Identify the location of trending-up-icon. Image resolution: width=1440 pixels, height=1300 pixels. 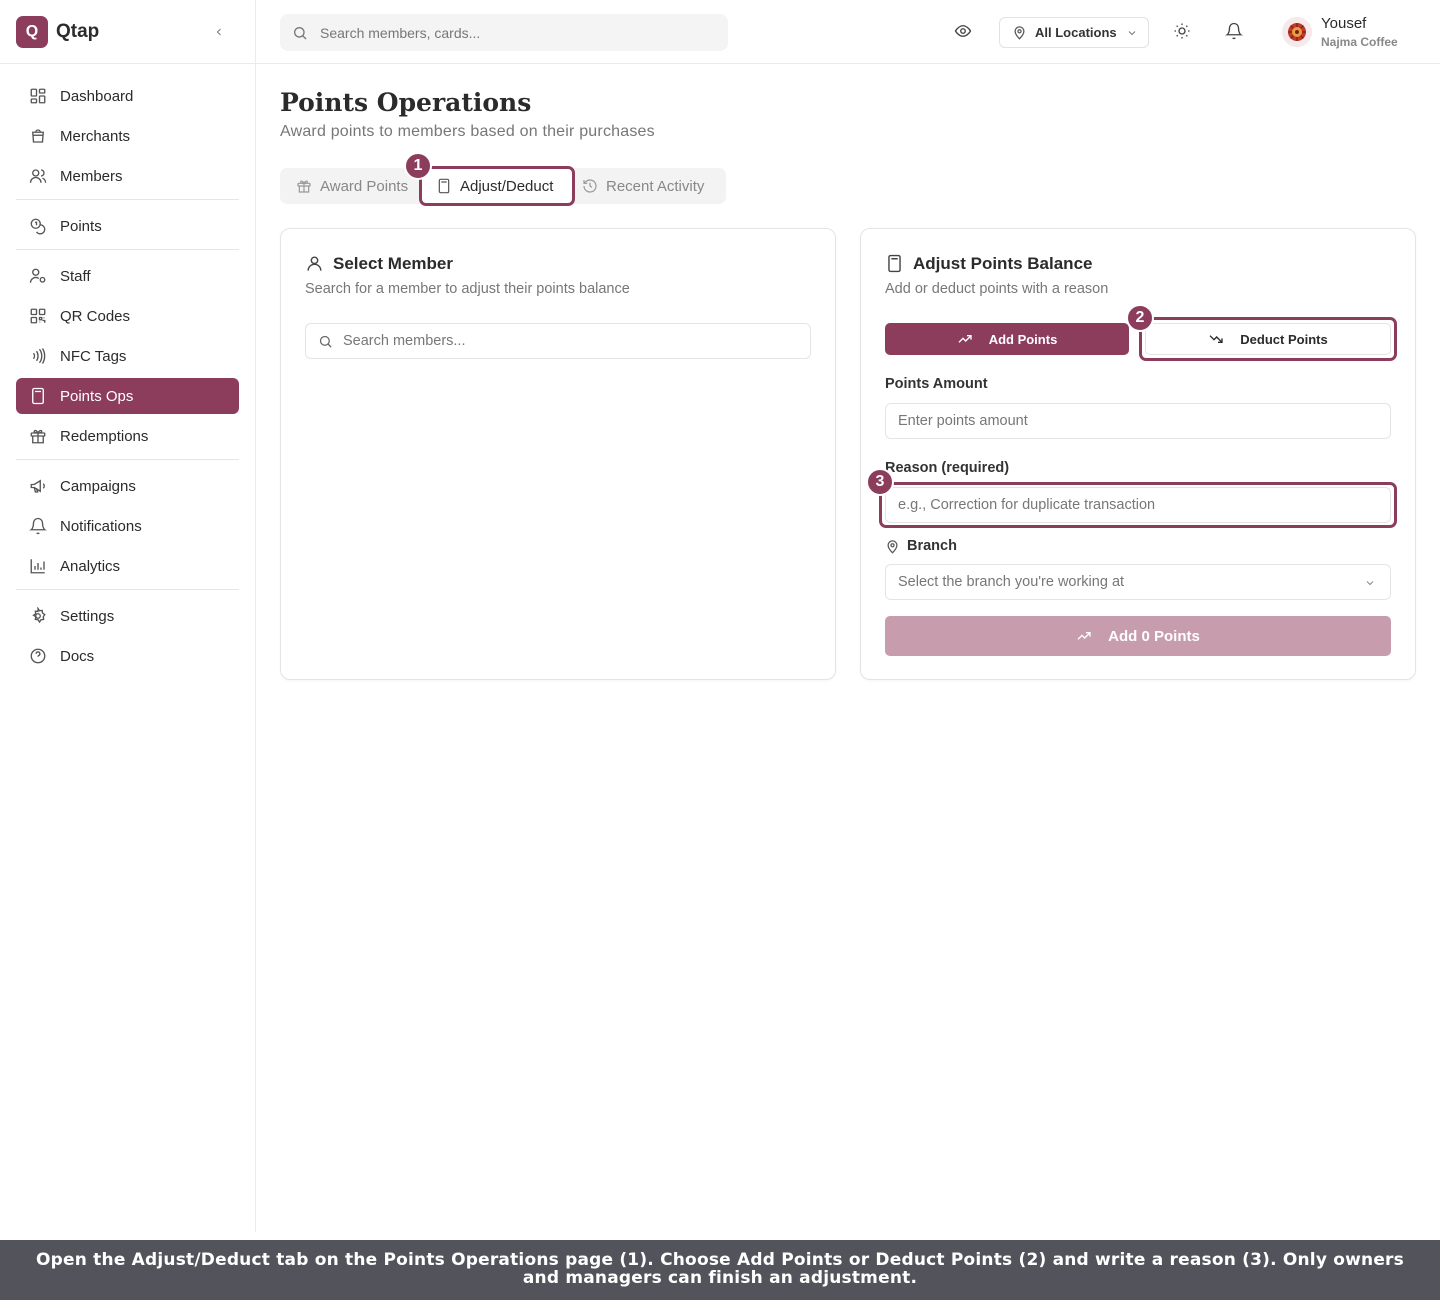
(1084, 636).